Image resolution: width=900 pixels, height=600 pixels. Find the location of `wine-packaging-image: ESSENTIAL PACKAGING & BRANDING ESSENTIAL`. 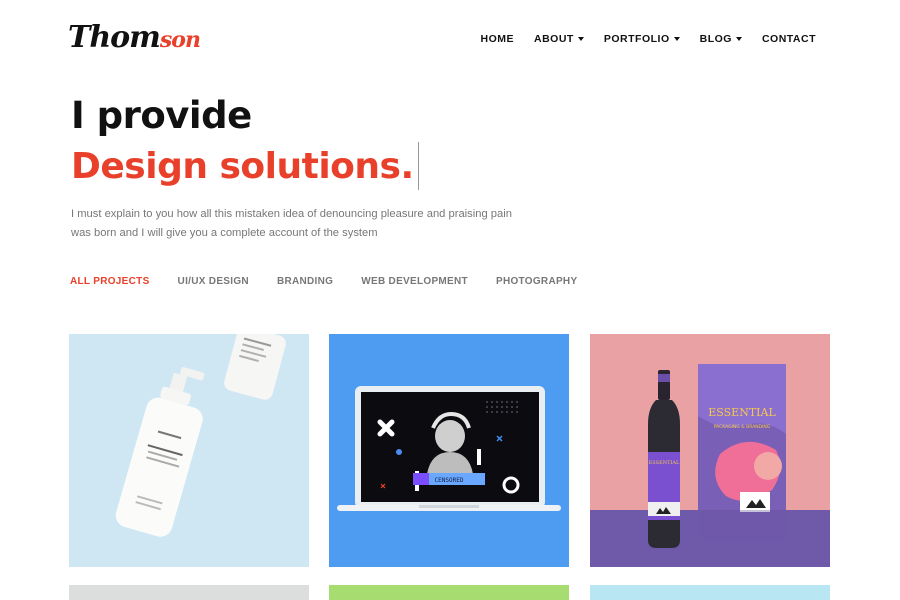

wine-packaging-image: ESSENTIAL PACKAGING & BRANDING ESSENTIAL is located at coordinates (710, 450).